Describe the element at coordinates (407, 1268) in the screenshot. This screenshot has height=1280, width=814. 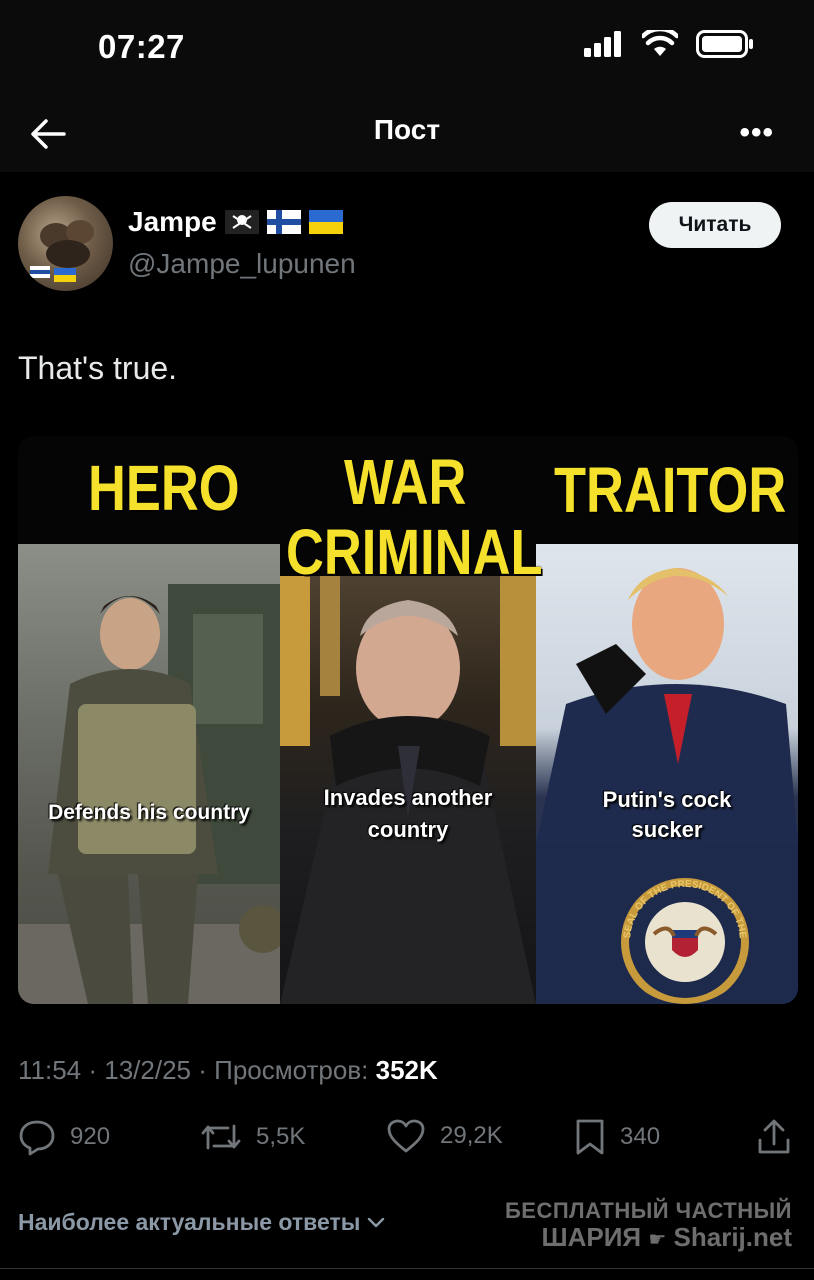
I see `divider` at that location.